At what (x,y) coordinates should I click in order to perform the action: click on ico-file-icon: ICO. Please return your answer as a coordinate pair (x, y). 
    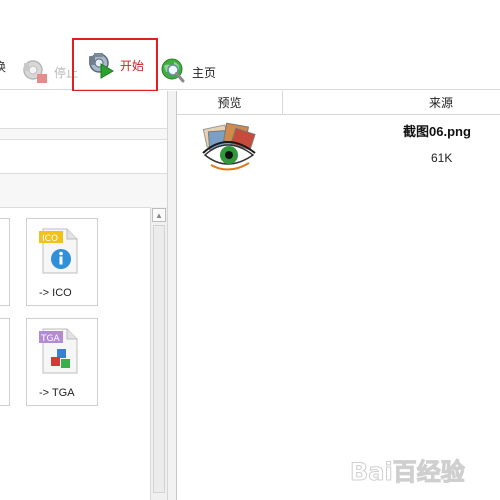
    Looking at the image, I should click on (59, 251).